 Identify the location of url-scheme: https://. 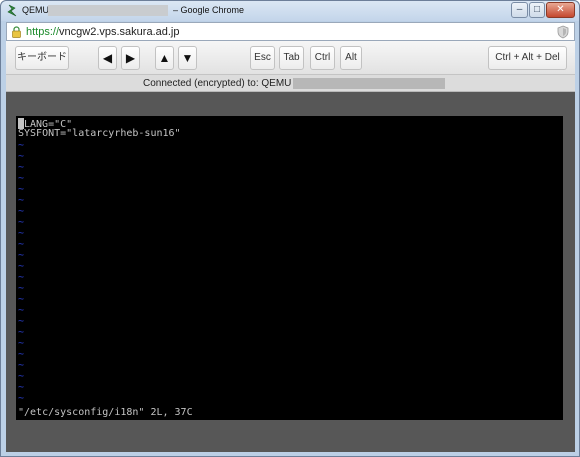
(43, 32).